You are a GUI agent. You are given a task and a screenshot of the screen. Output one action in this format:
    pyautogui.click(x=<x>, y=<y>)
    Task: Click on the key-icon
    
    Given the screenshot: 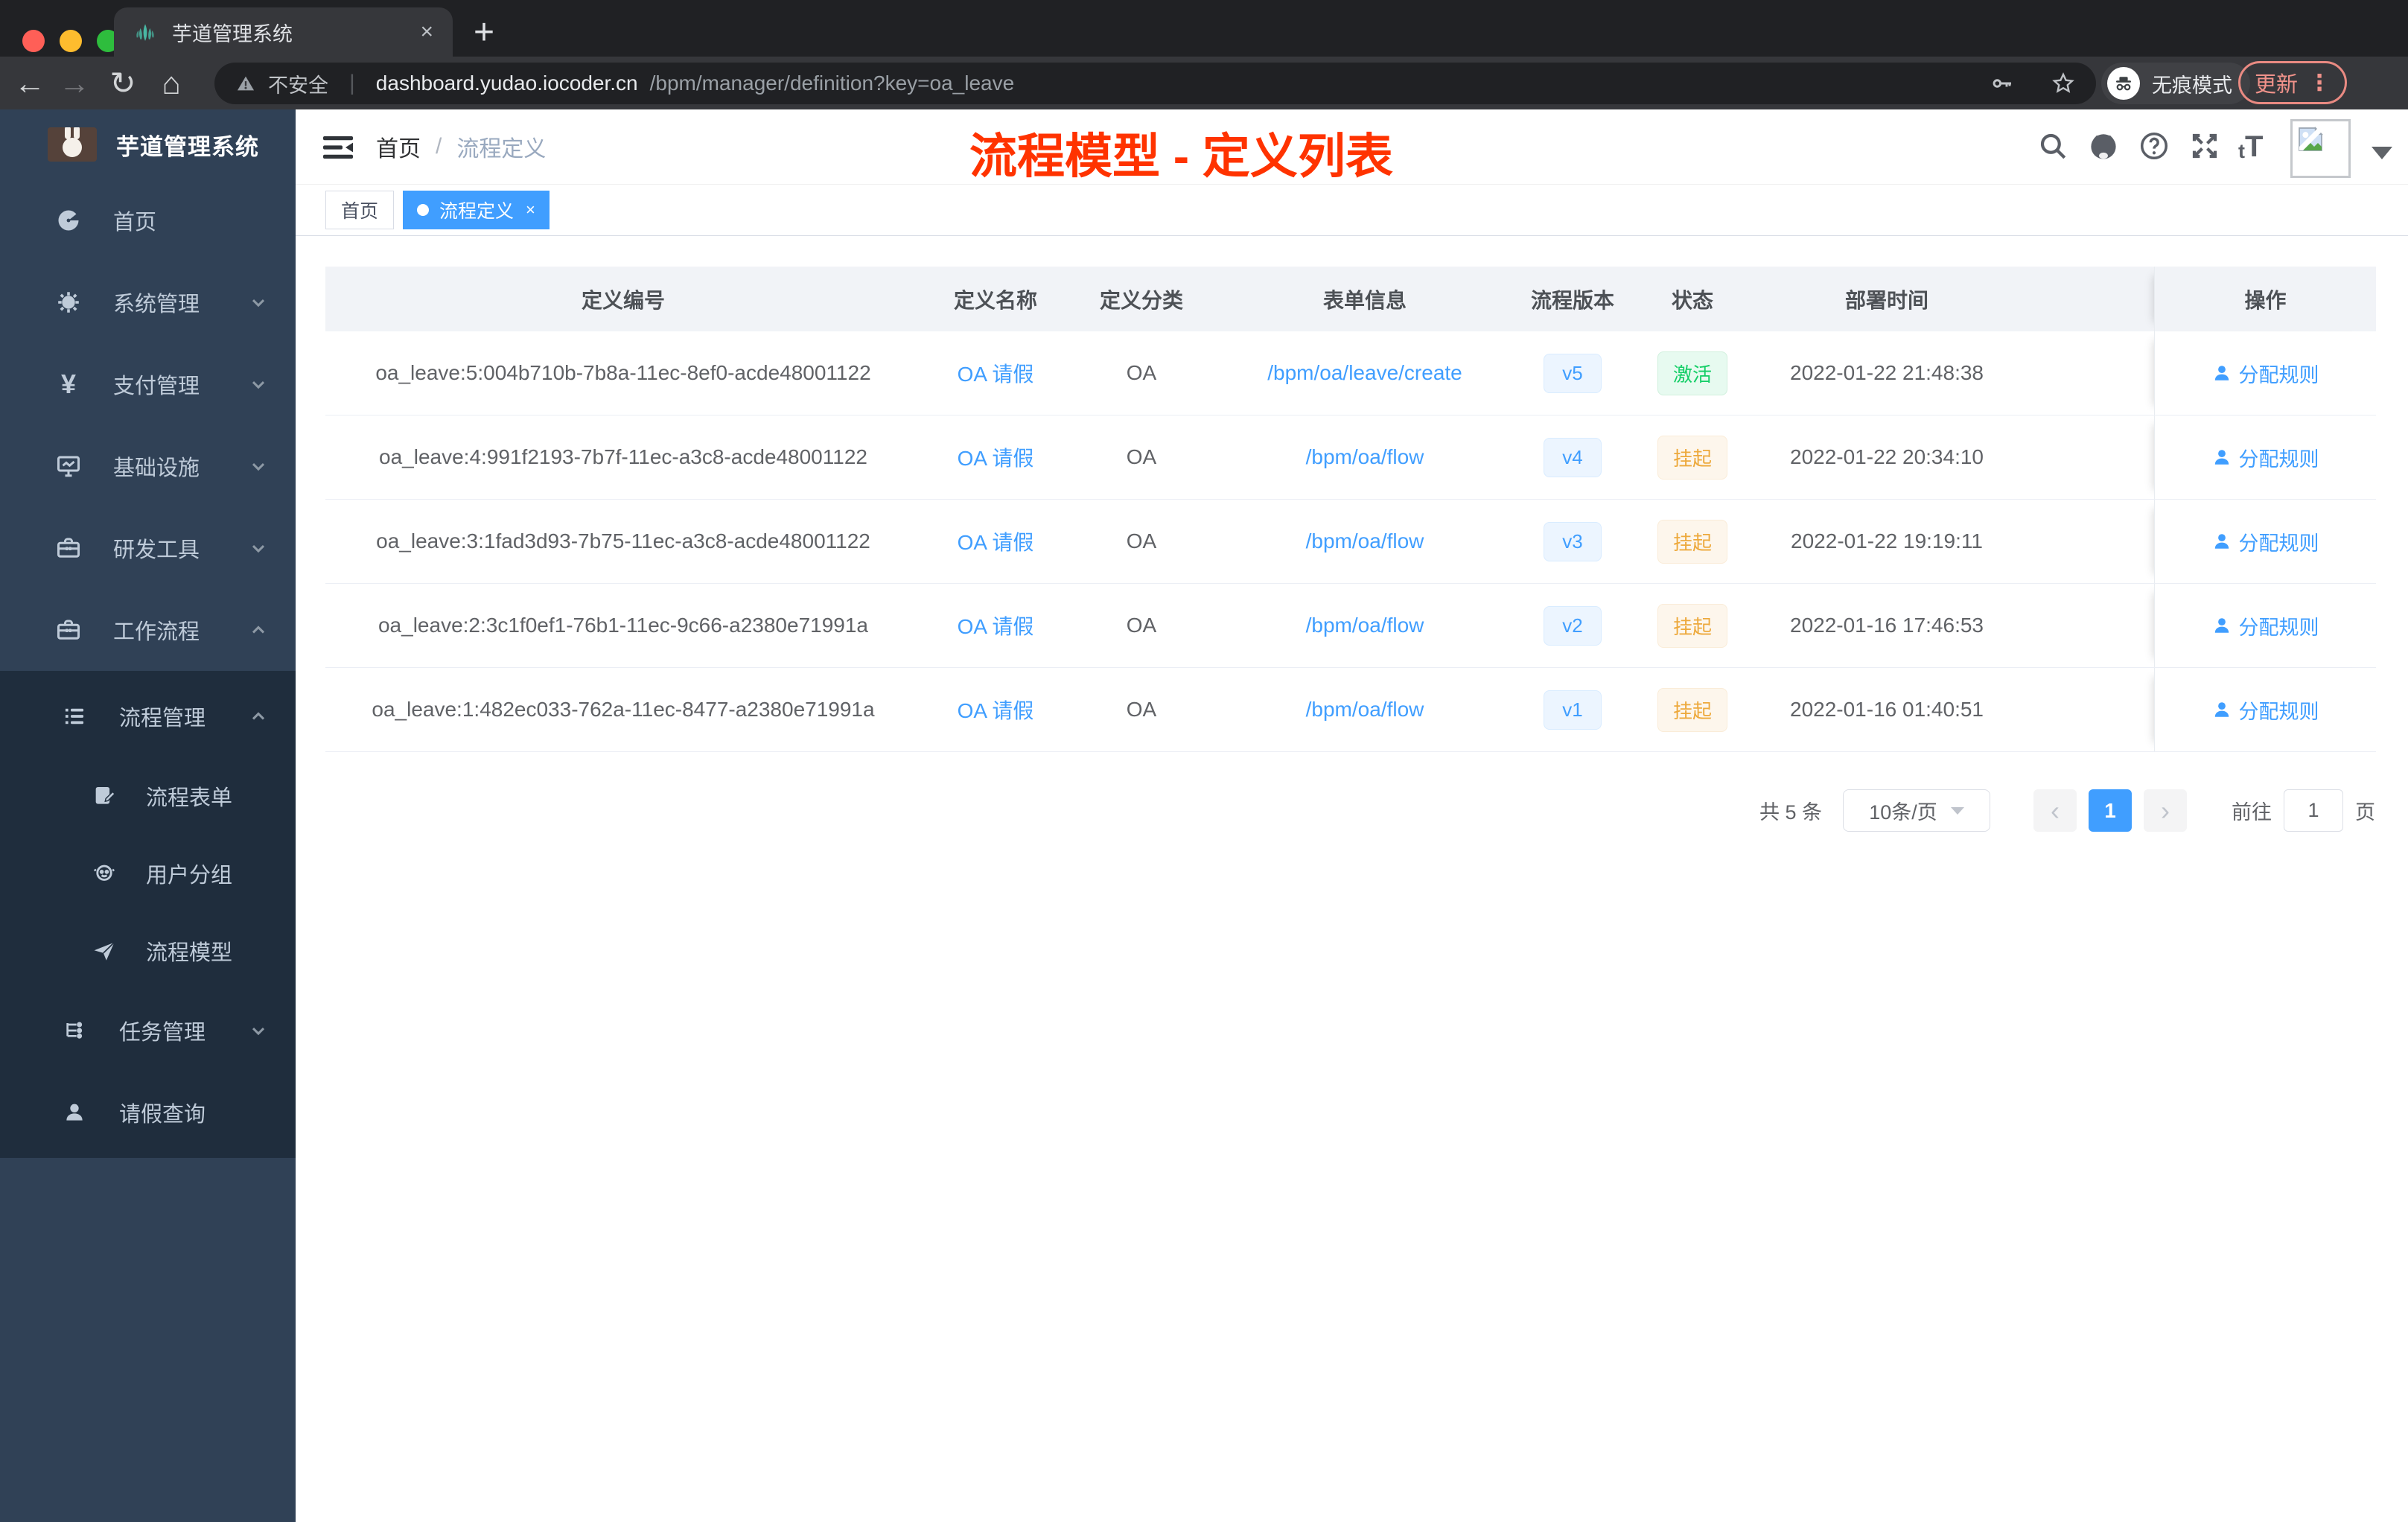 What is the action you would take?
    pyautogui.click(x=2002, y=83)
    